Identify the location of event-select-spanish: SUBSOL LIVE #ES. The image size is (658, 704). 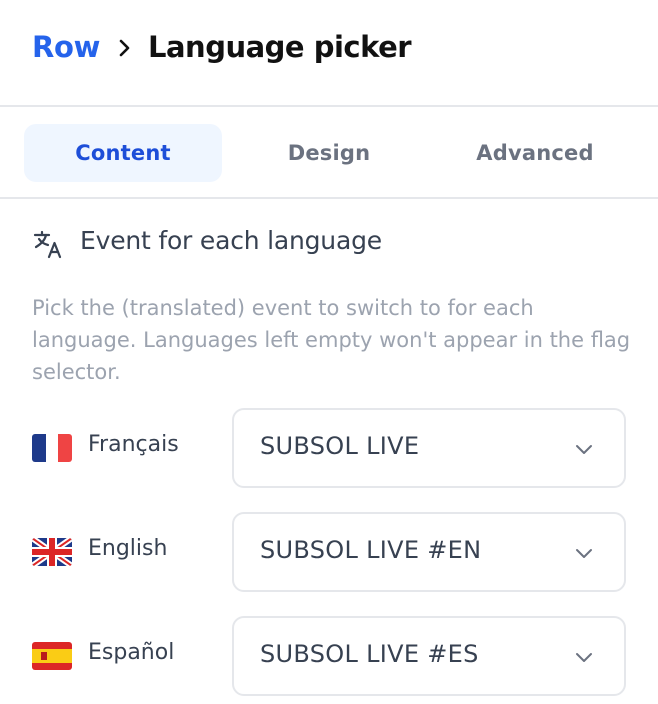
(429, 656).